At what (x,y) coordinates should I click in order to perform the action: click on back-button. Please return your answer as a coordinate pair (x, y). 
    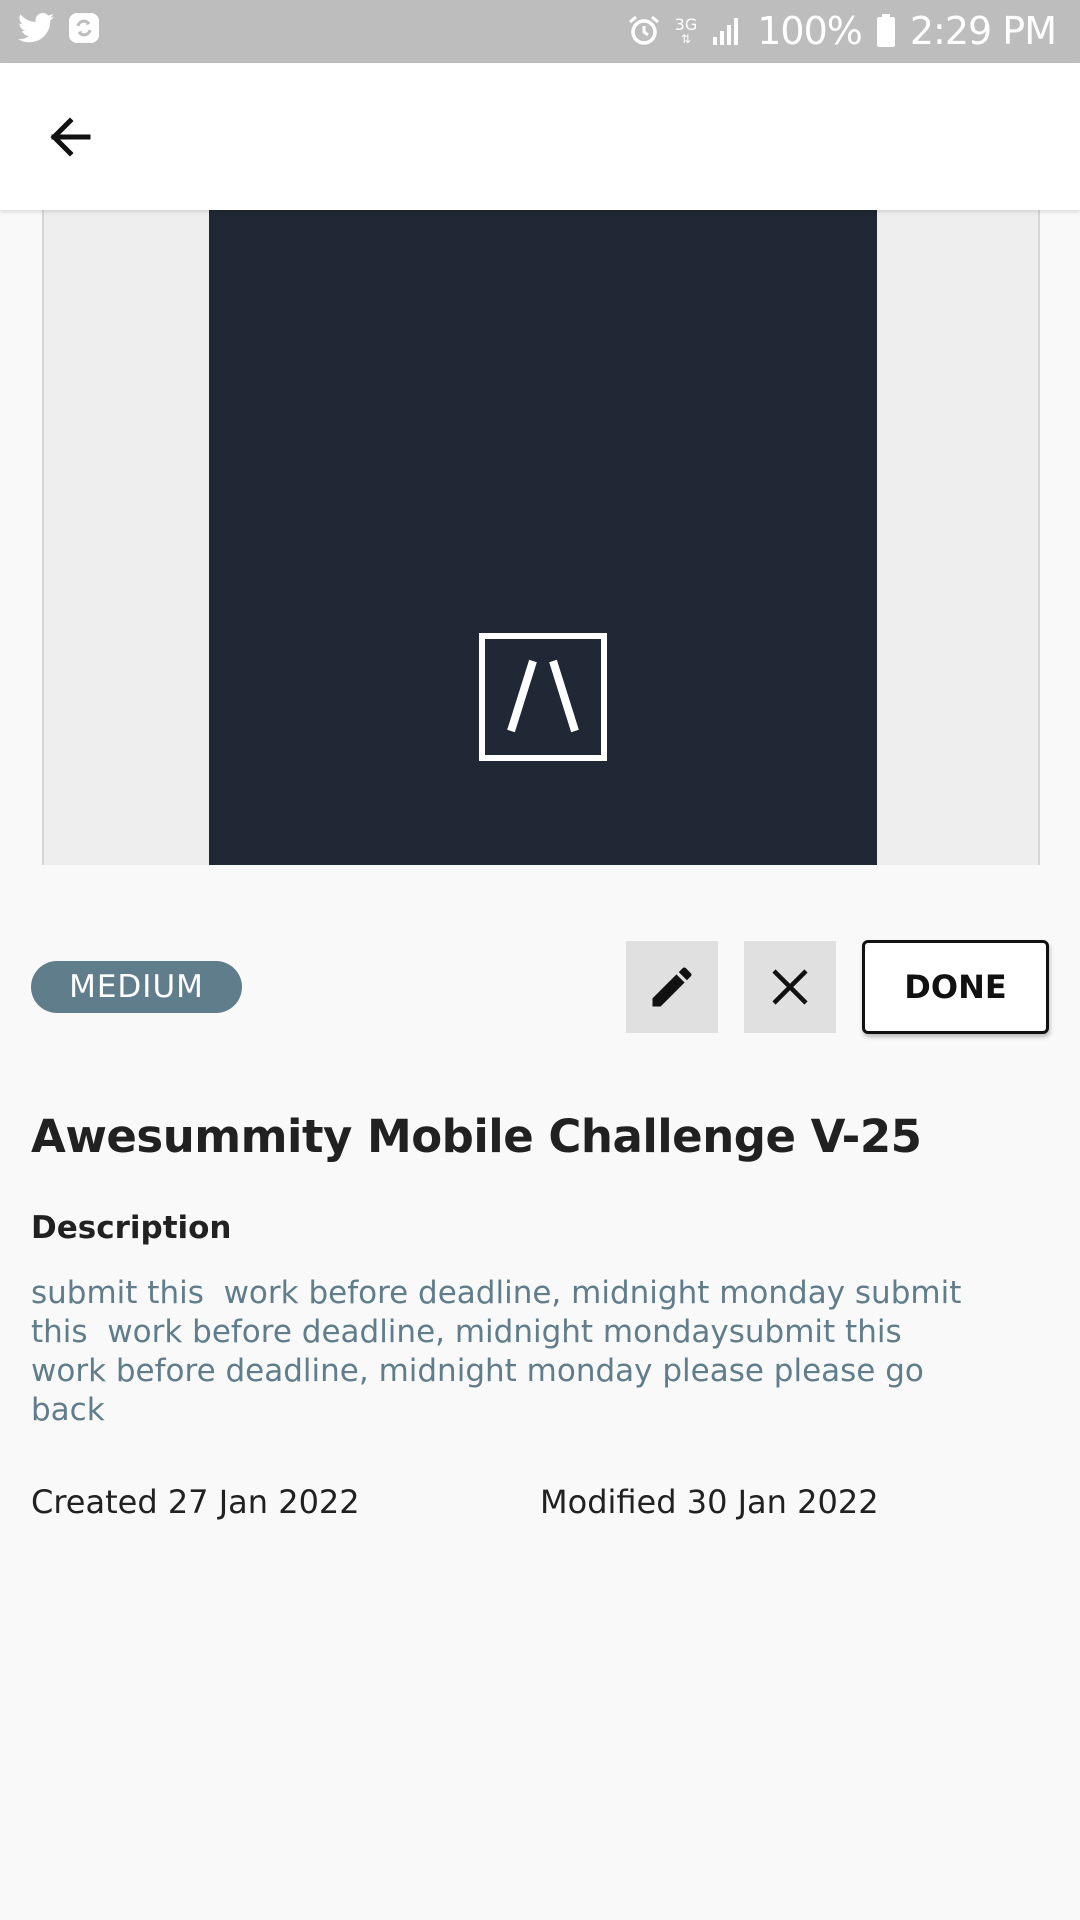
    Looking at the image, I should click on (72, 137).